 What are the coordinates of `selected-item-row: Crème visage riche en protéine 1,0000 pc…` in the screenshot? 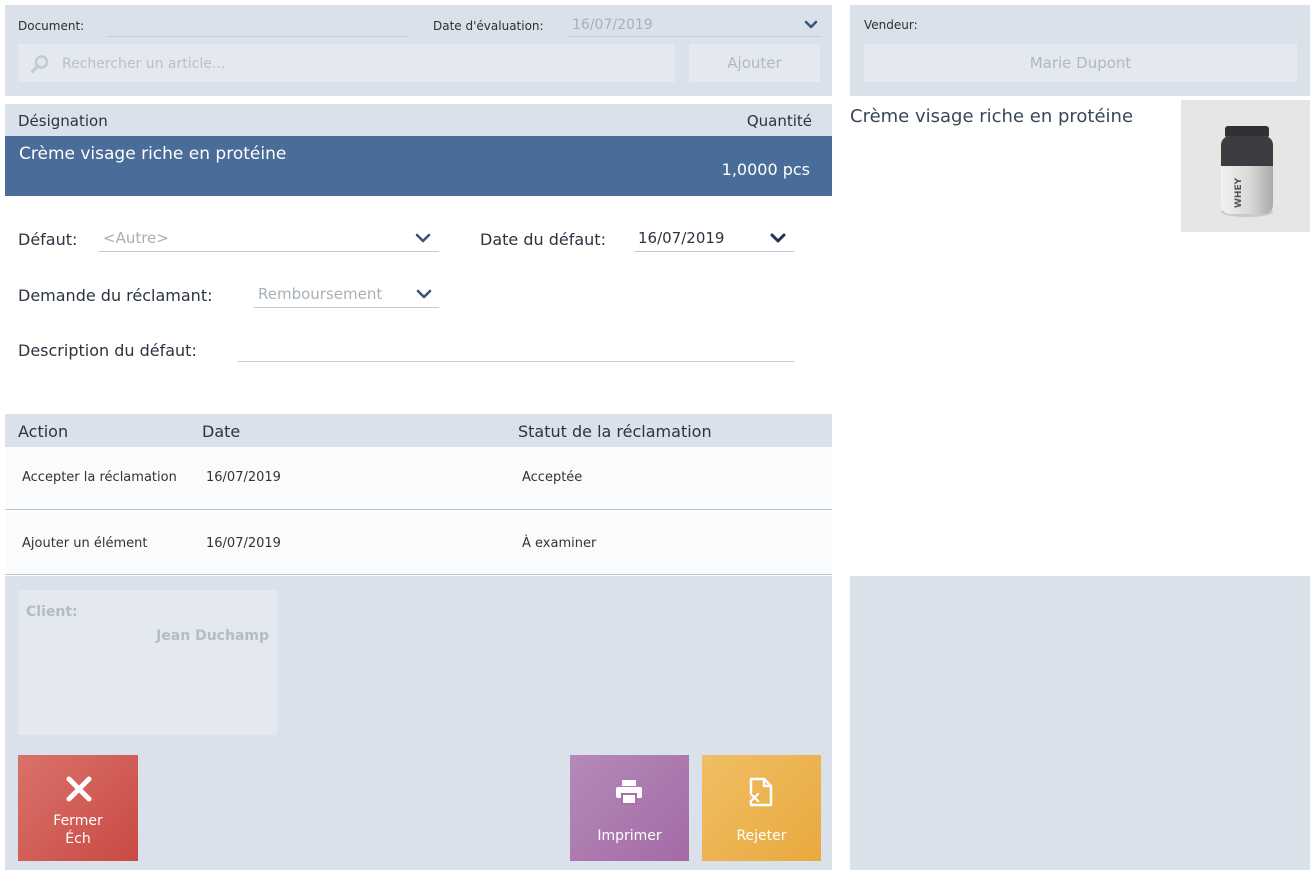 It's located at (418, 166).